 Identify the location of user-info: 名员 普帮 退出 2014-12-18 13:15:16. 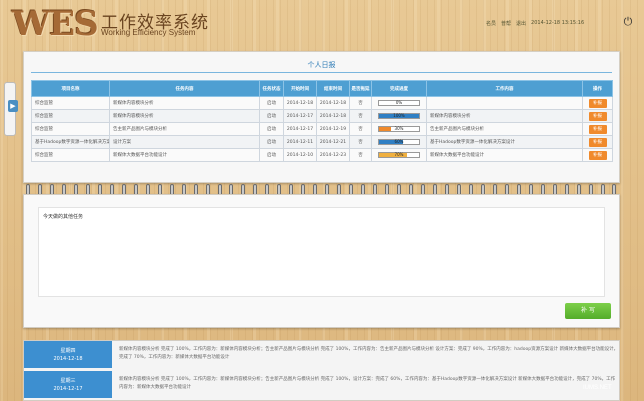
(535, 23).